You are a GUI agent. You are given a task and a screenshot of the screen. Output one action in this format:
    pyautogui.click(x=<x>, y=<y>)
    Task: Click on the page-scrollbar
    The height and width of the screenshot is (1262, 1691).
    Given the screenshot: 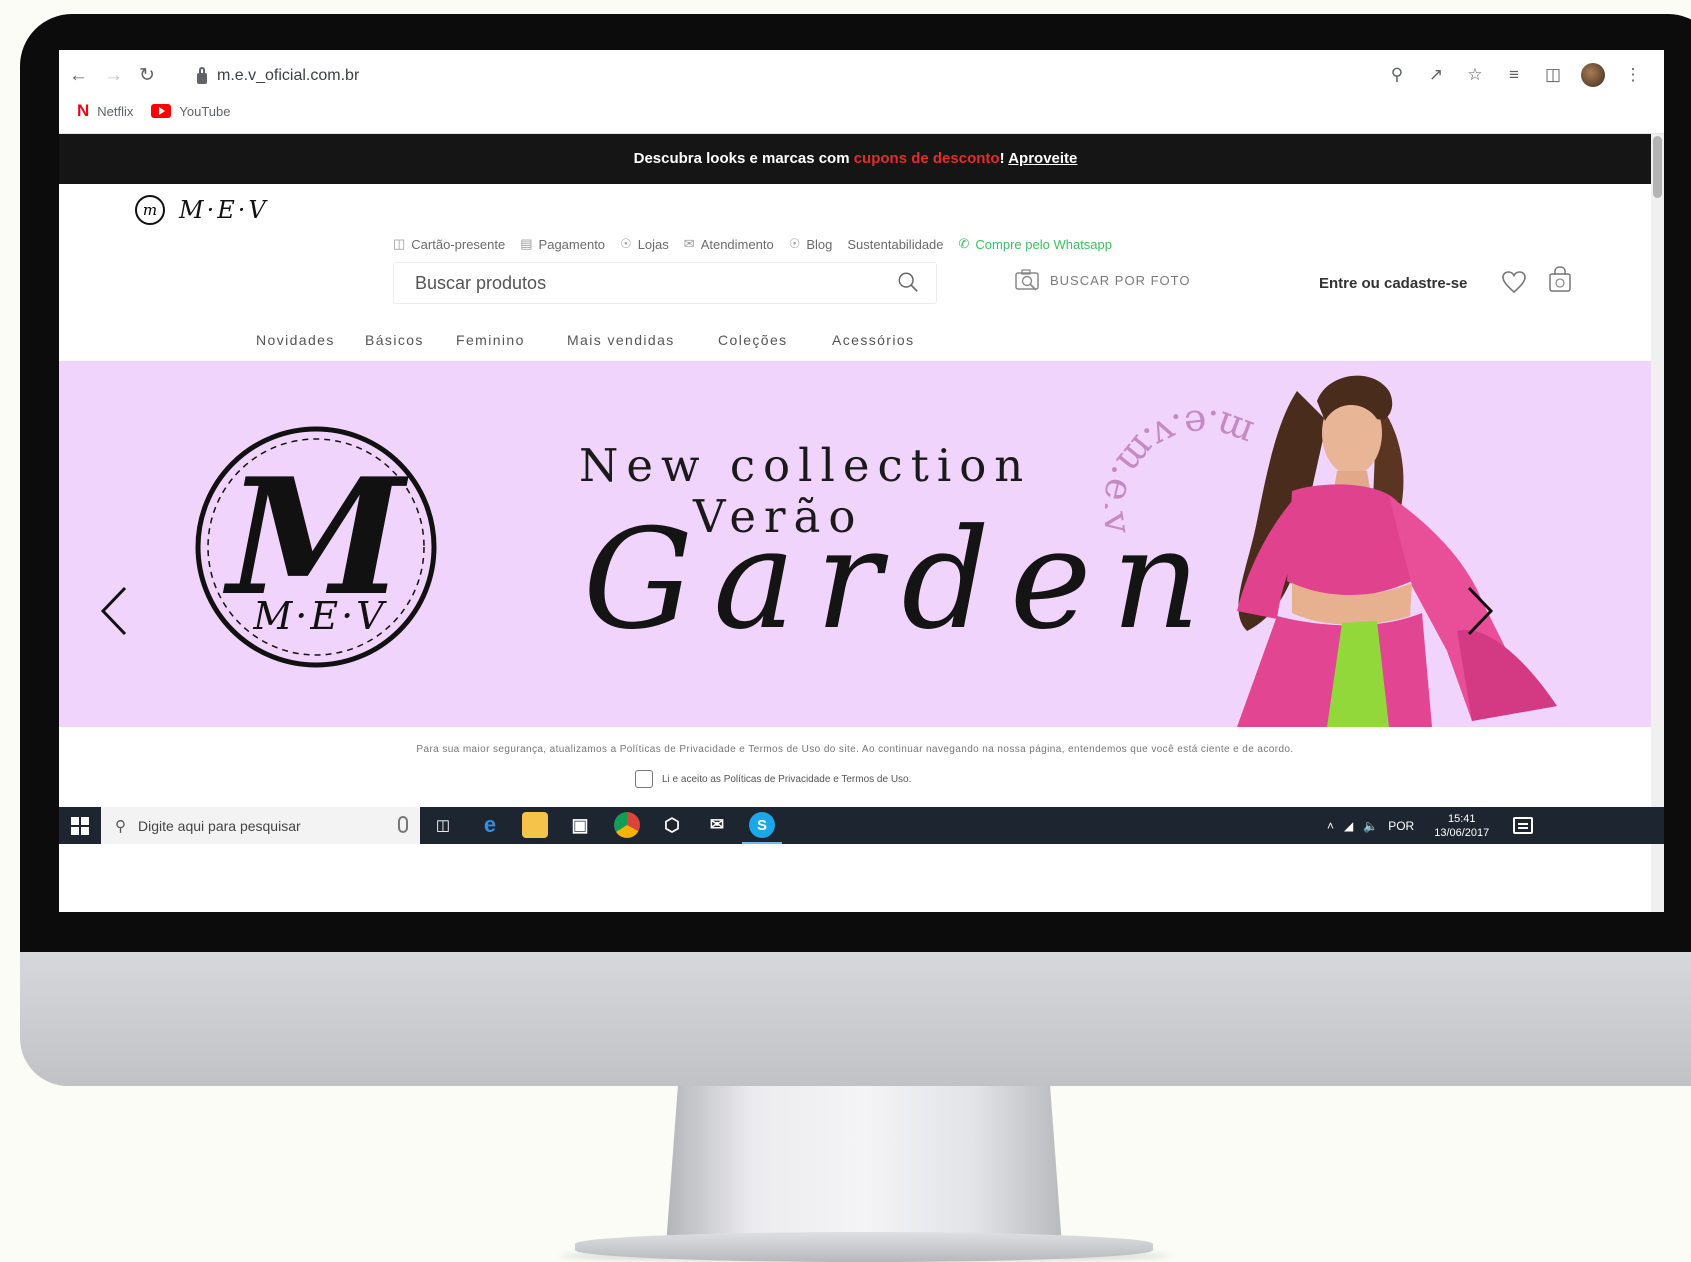 What is the action you would take?
    pyautogui.click(x=1657, y=523)
    